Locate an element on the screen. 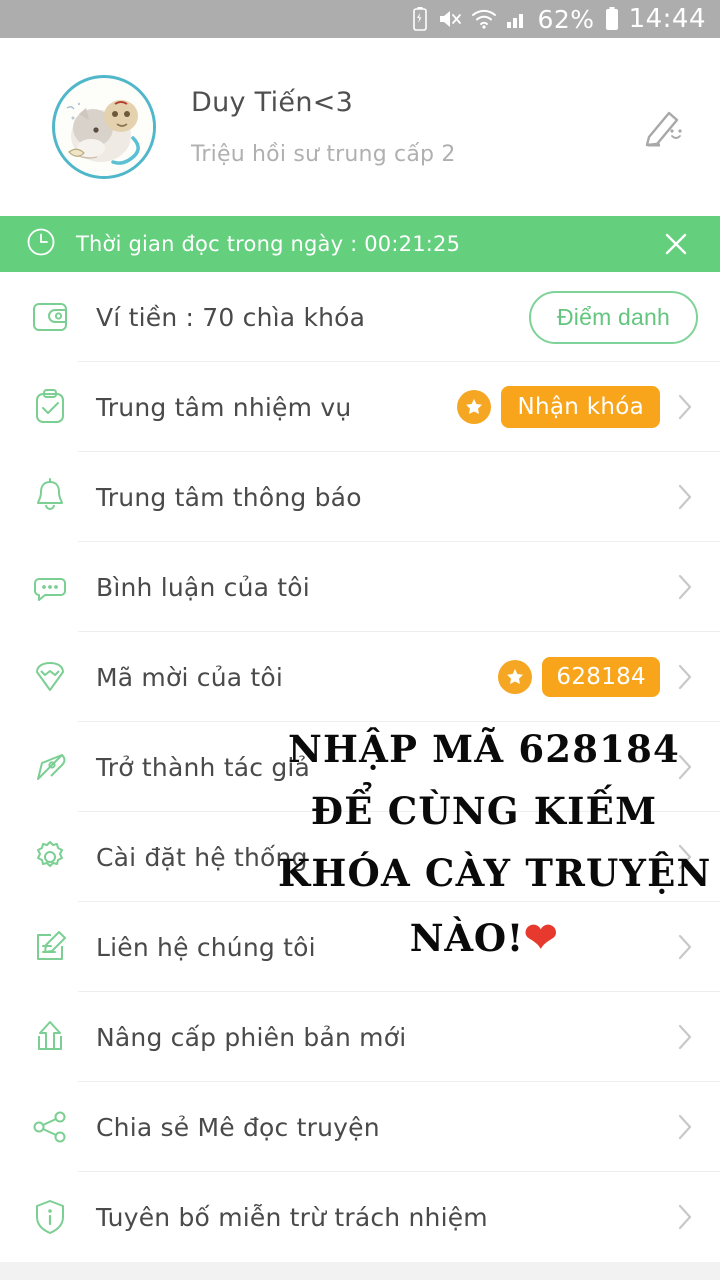  menu-row-become-author: Trở thành tác giả is located at coordinates (360, 767).